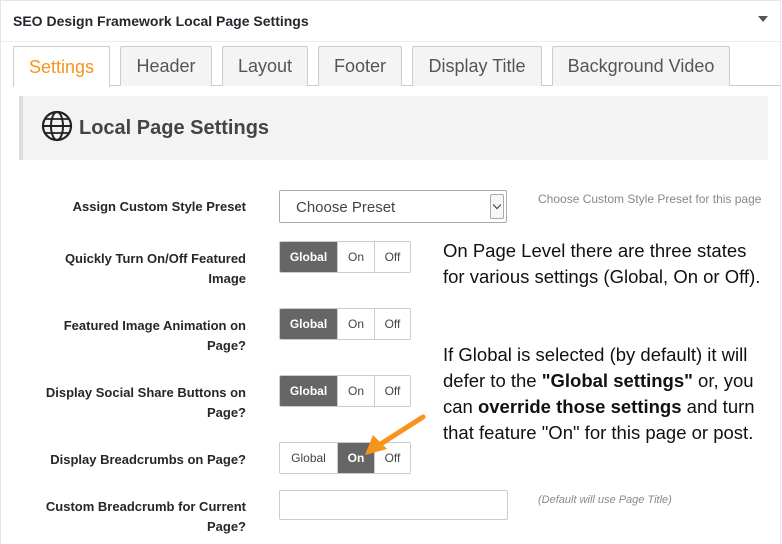 The image size is (782, 544). What do you see at coordinates (605, 500) in the screenshot?
I see `custom-breadcrumb-help: (Default will use Page Title)` at bounding box center [605, 500].